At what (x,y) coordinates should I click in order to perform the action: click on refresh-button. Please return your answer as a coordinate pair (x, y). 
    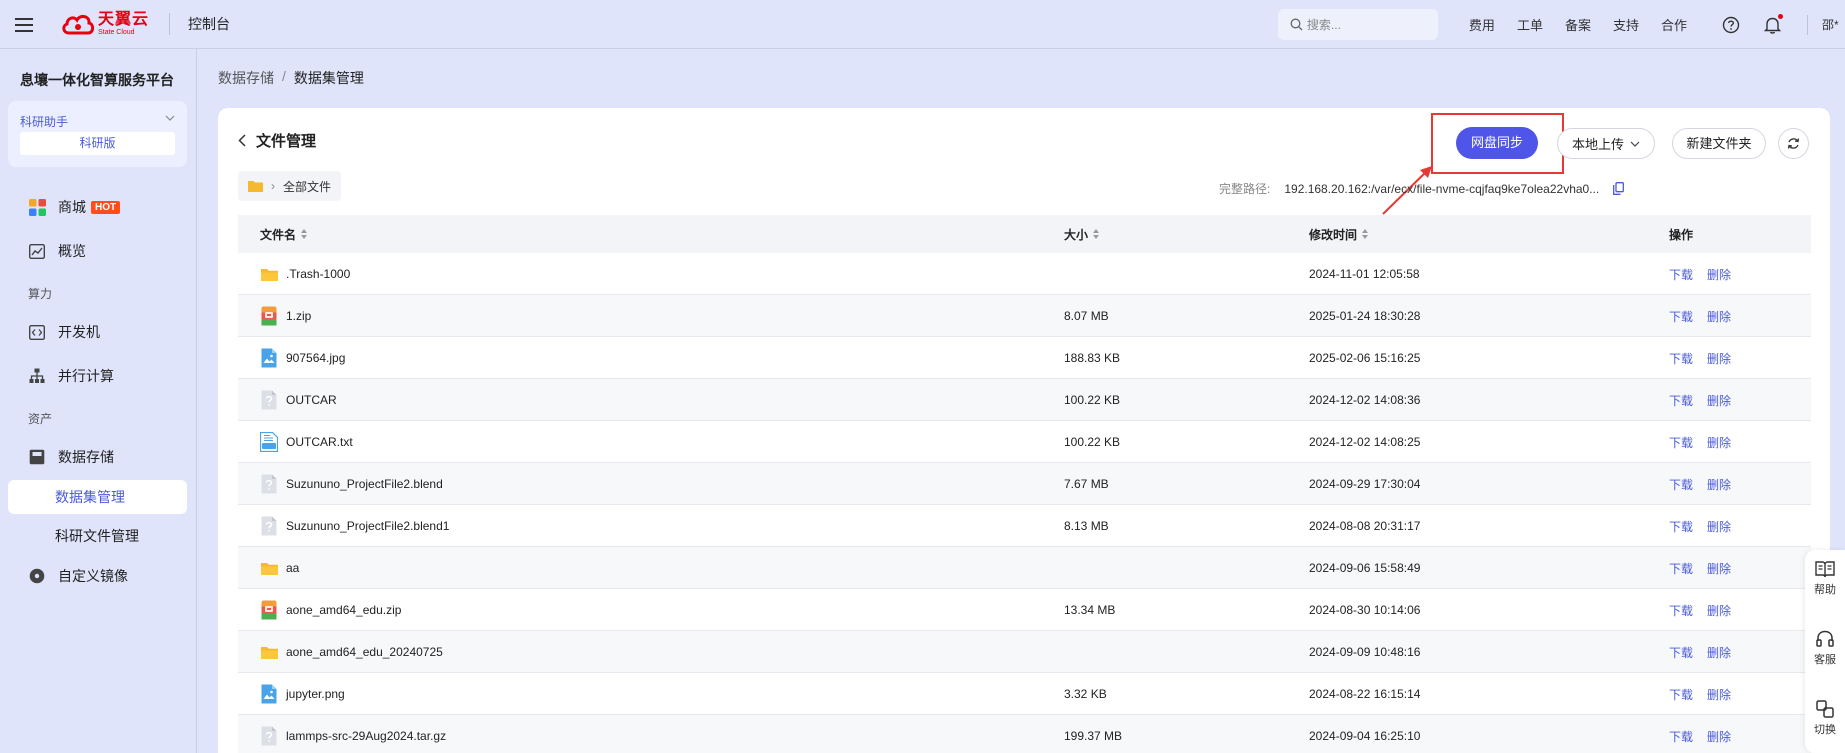
    Looking at the image, I should click on (1793, 143).